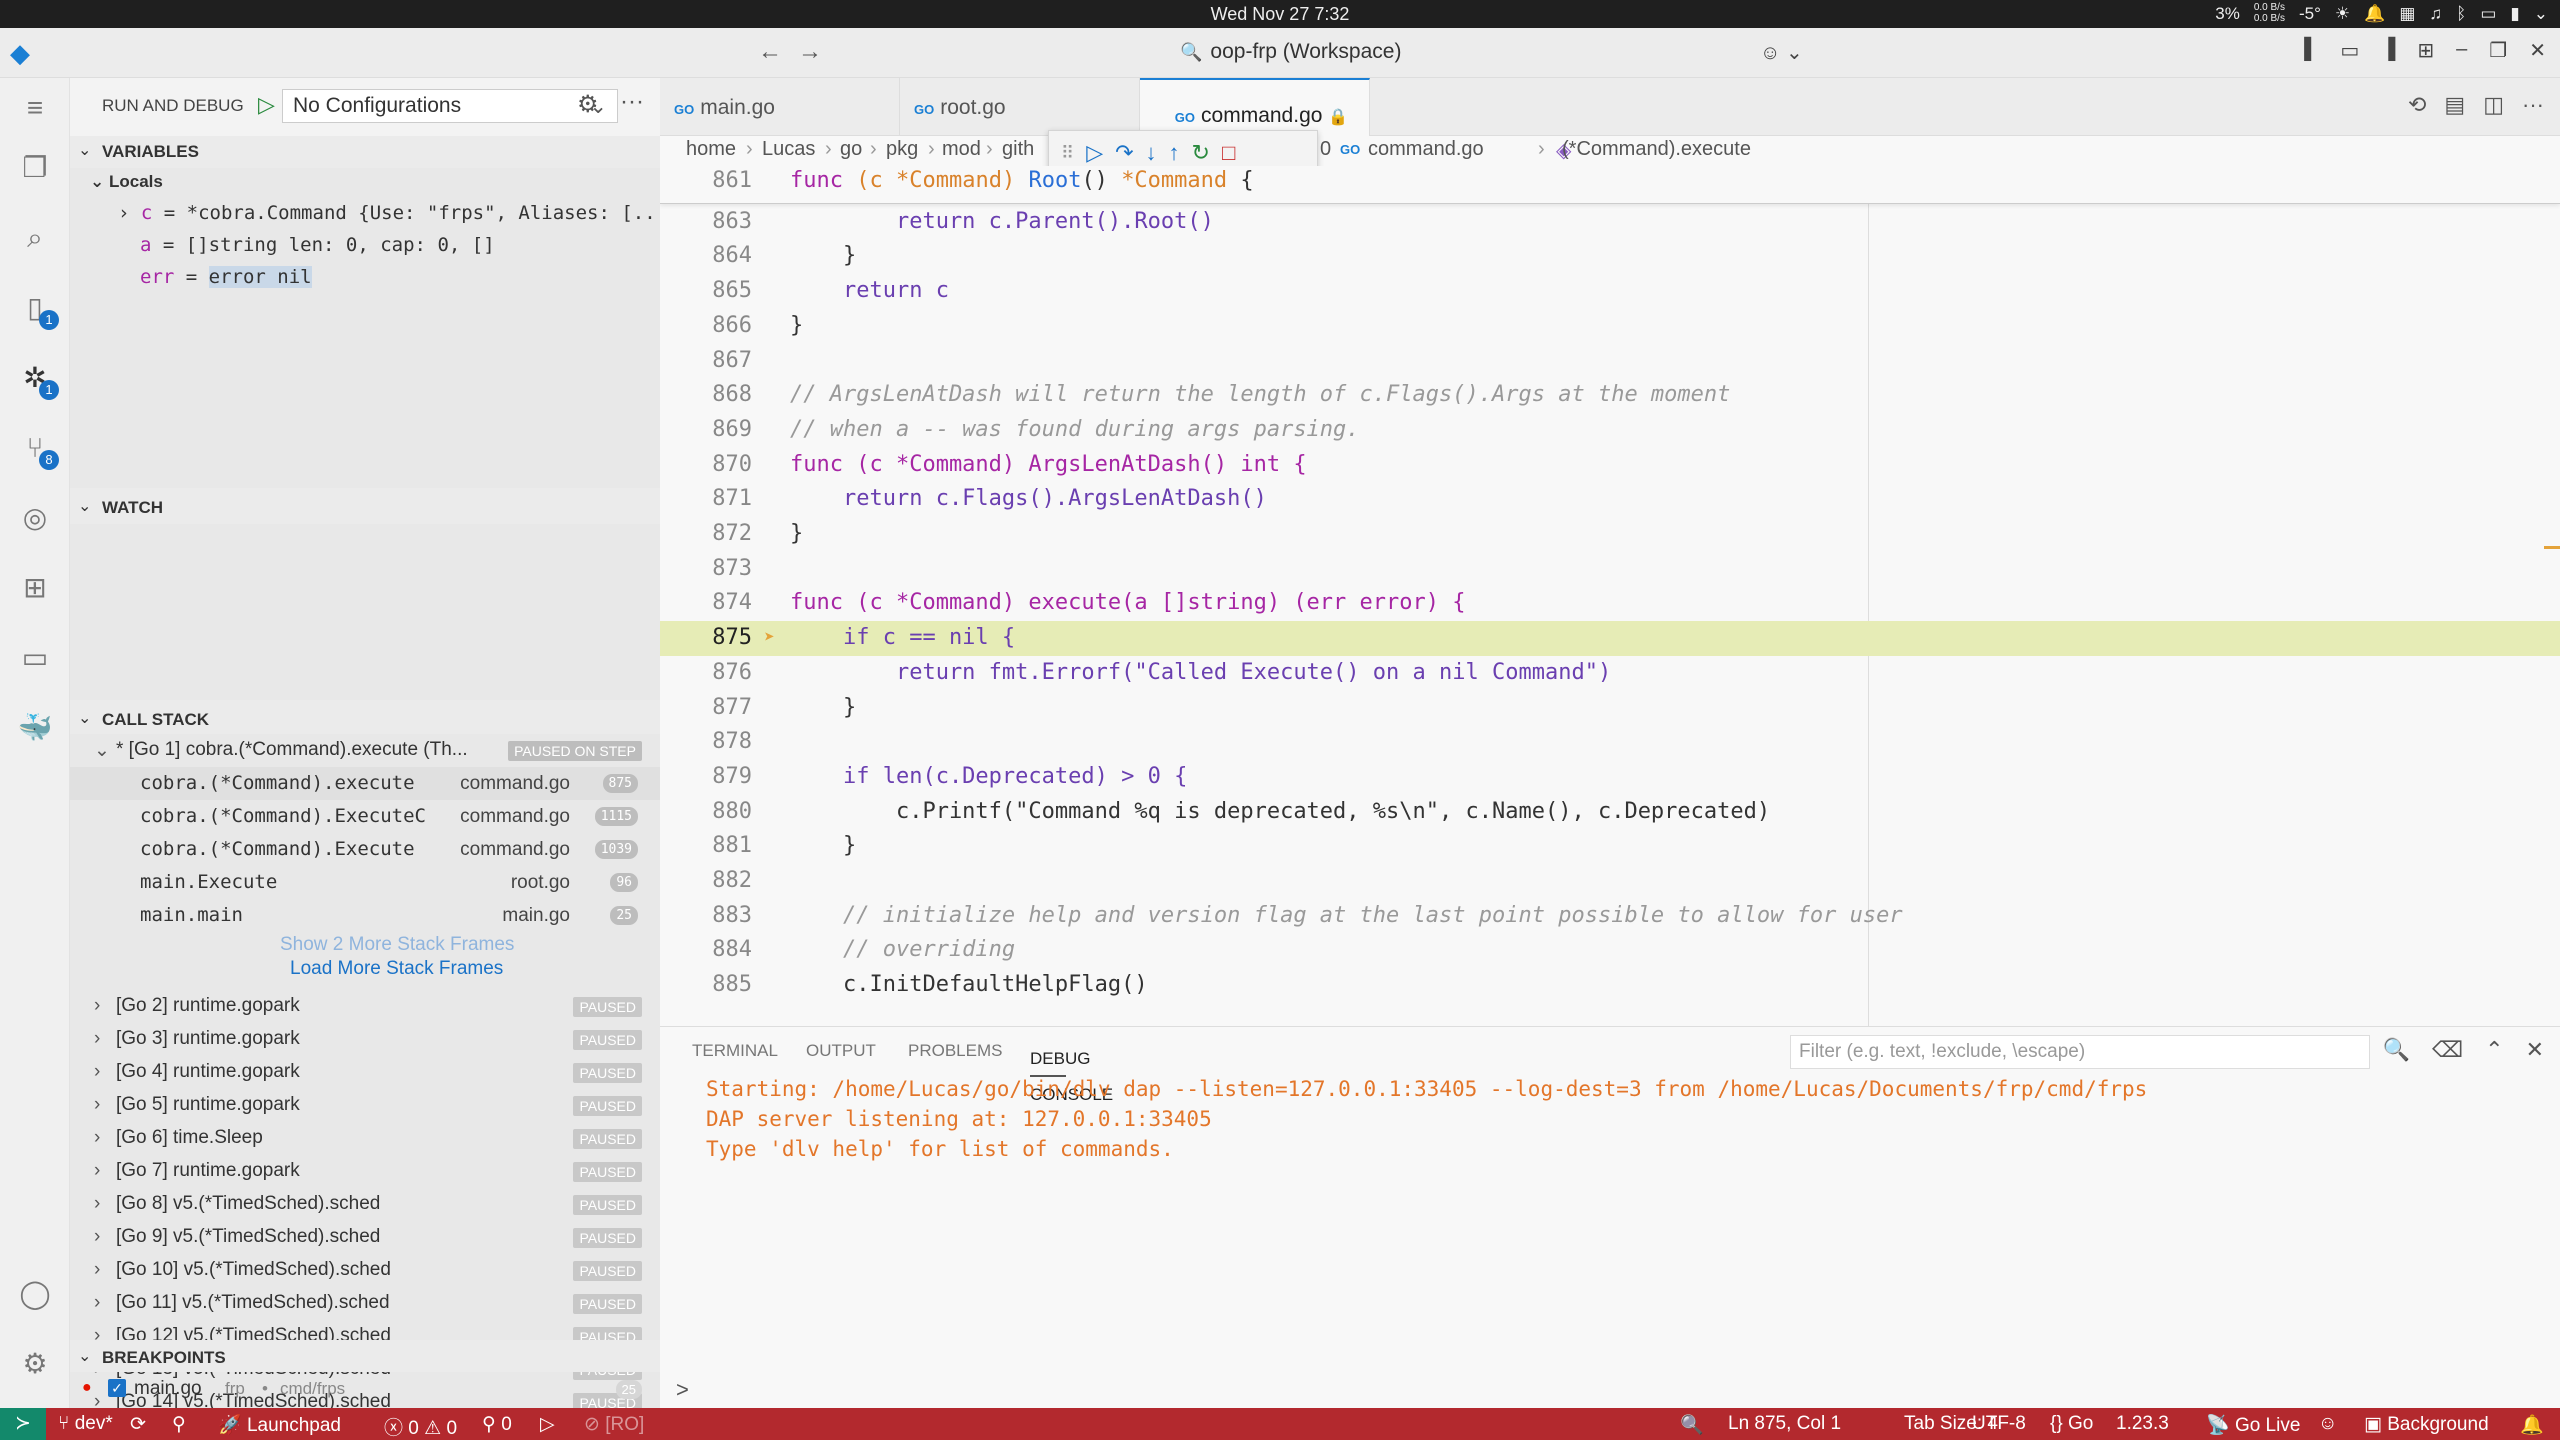  Describe the element at coordinates (365, 1356) in the screenshot. I see `breakpoints-section-header: ⌄ BREAKPOINTS` at that location.